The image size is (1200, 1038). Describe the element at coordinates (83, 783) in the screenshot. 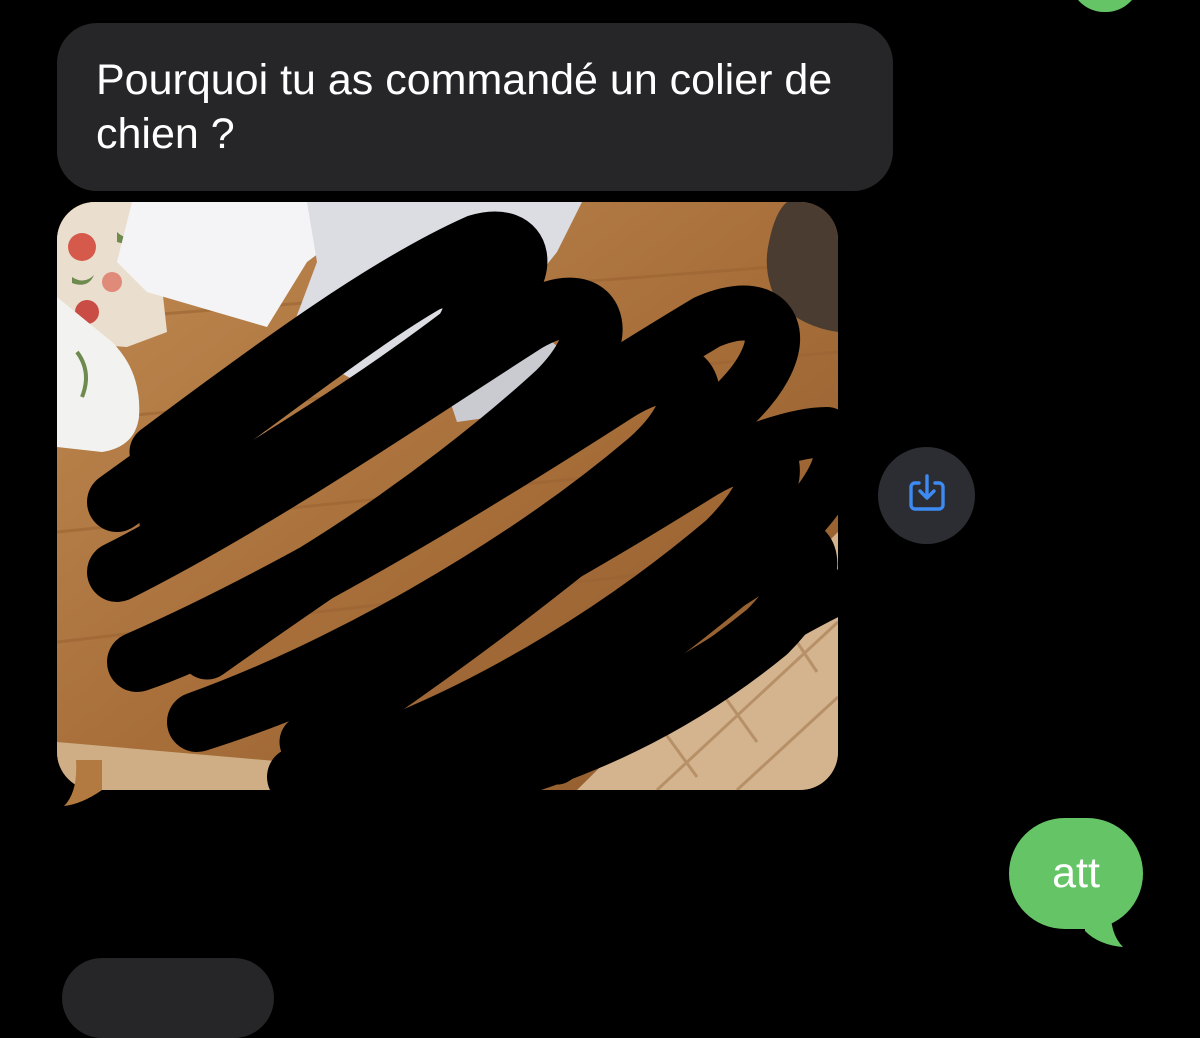

I see `photo-bubble-tail` at that location.